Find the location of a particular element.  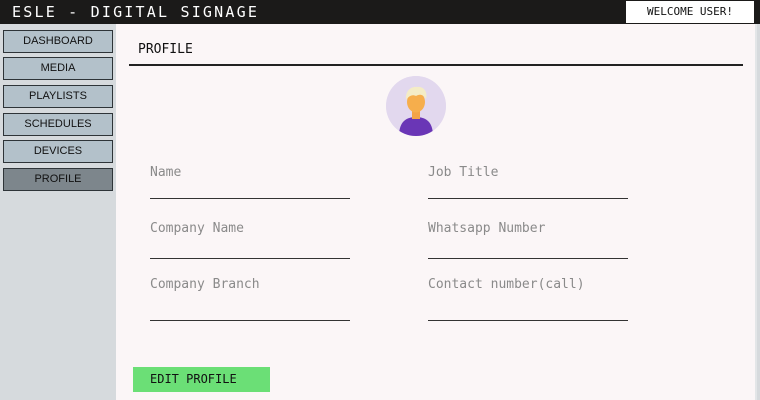

company-branch-label: Company Branch is located at coordinates (205, 284).